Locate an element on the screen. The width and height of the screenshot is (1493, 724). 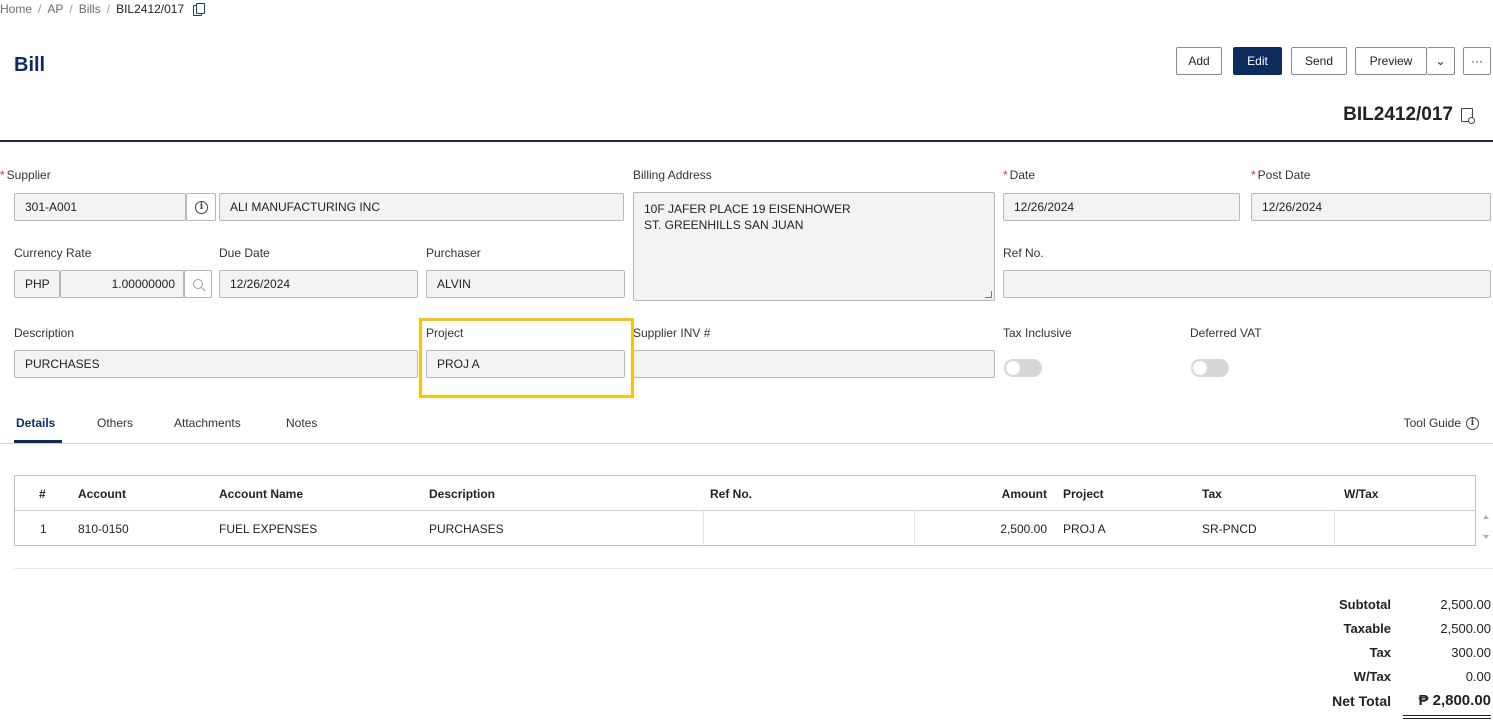
column-header-tax: Tax is located at coordinates (1212, 493).